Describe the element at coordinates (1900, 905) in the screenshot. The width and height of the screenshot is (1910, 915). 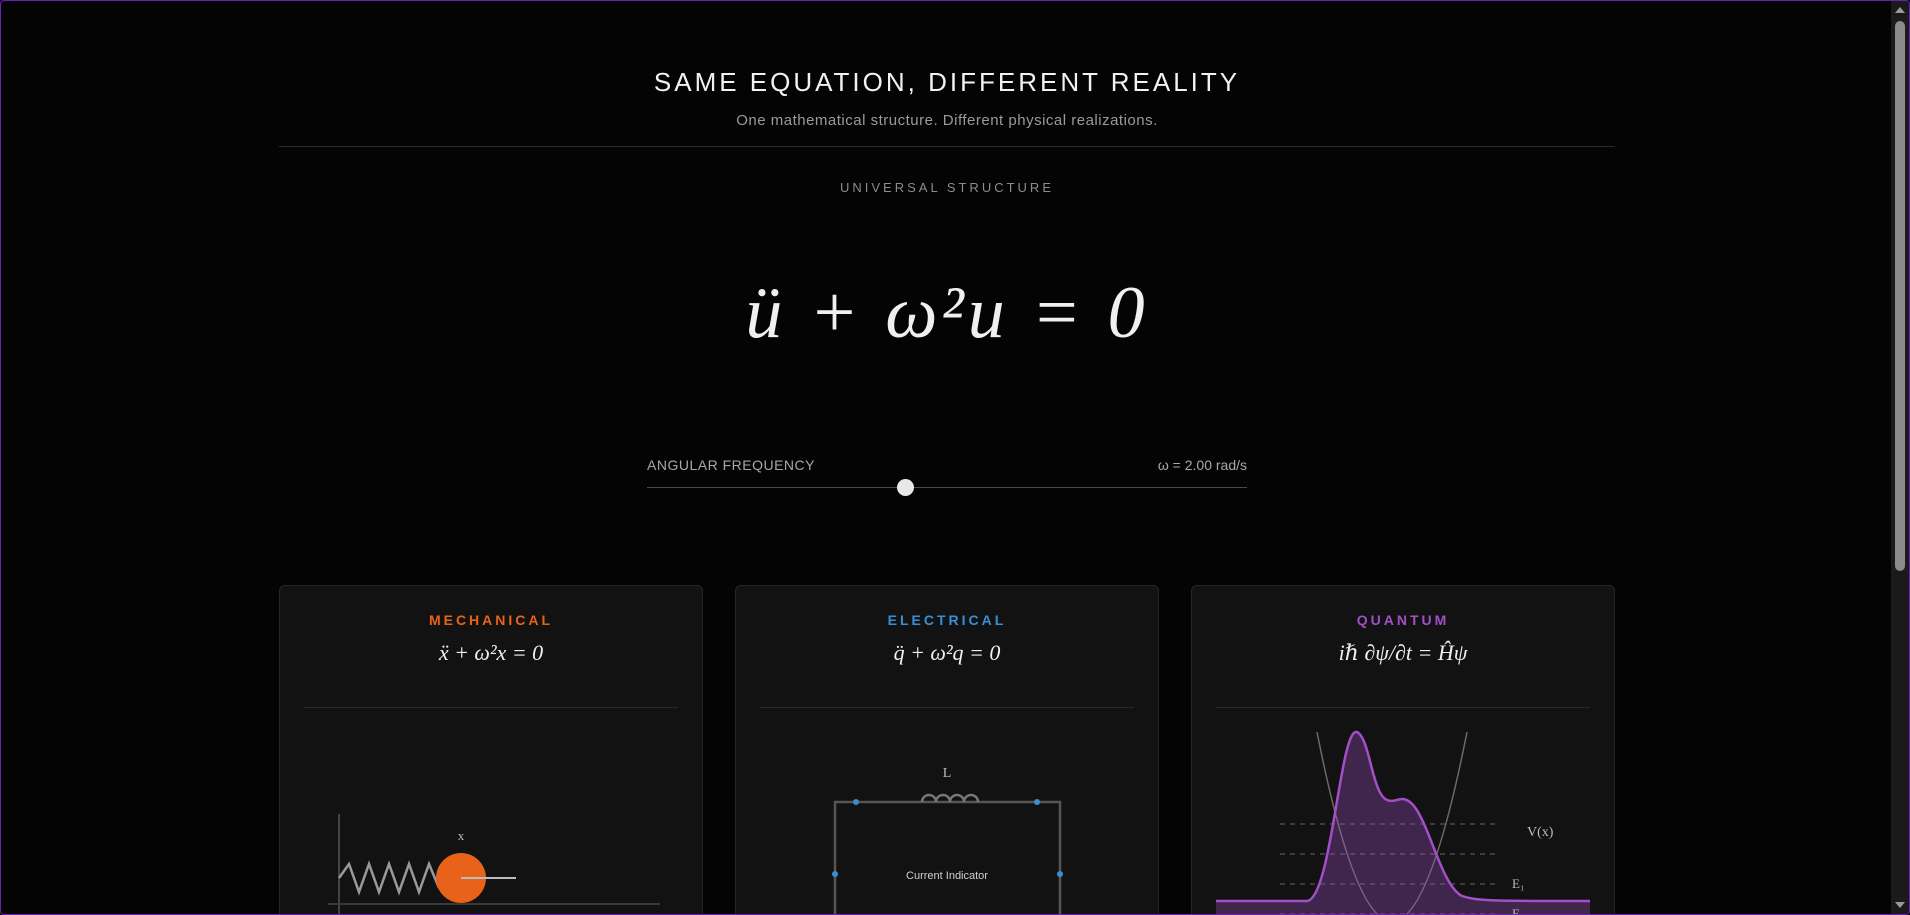
I see `scroll-down-arrow-icon` at that location.